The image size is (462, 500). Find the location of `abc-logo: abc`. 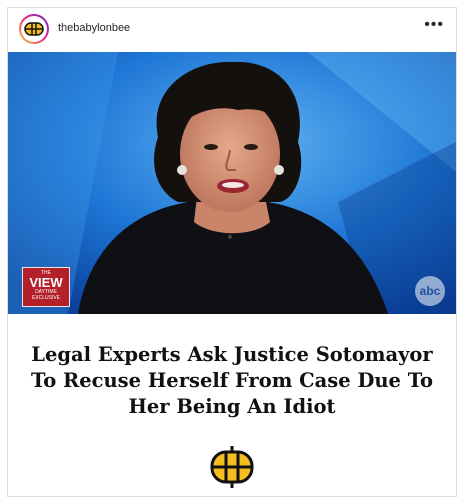

abc-logo: abc is located at coordinates (430, 291).